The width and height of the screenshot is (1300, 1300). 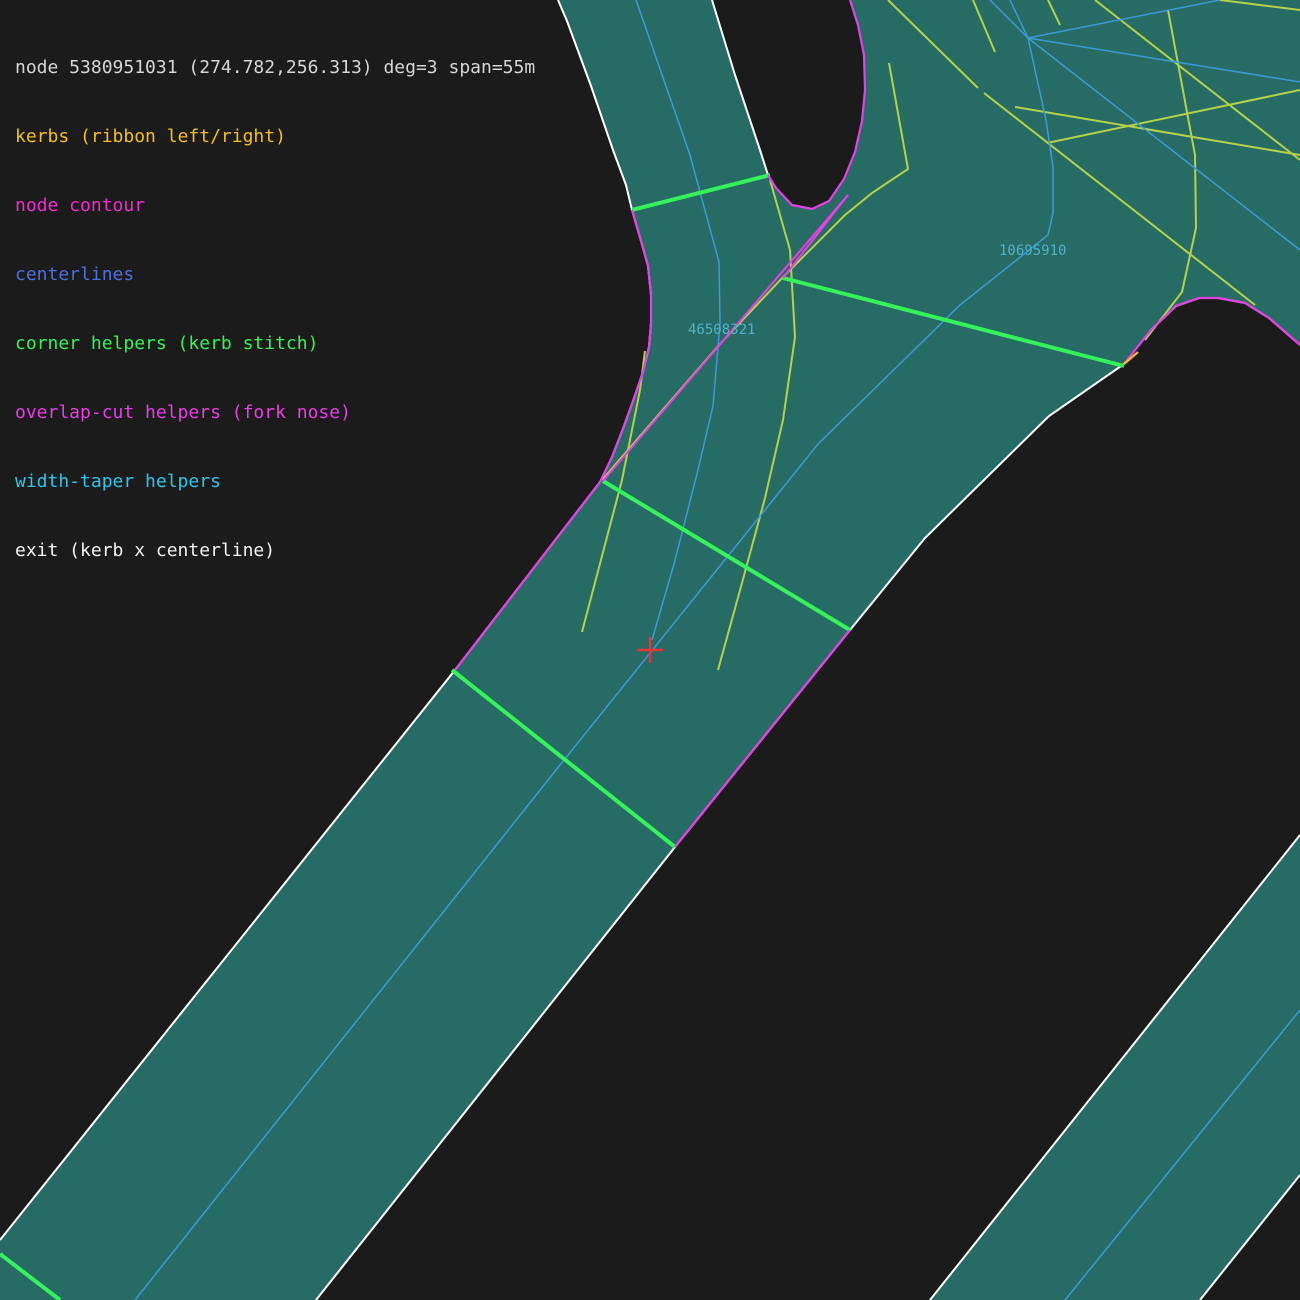 What do you see at coordinates (80, 205) in the screenshot?
I see `legend-item-contour: node contour` at bounding box center [80, 205].